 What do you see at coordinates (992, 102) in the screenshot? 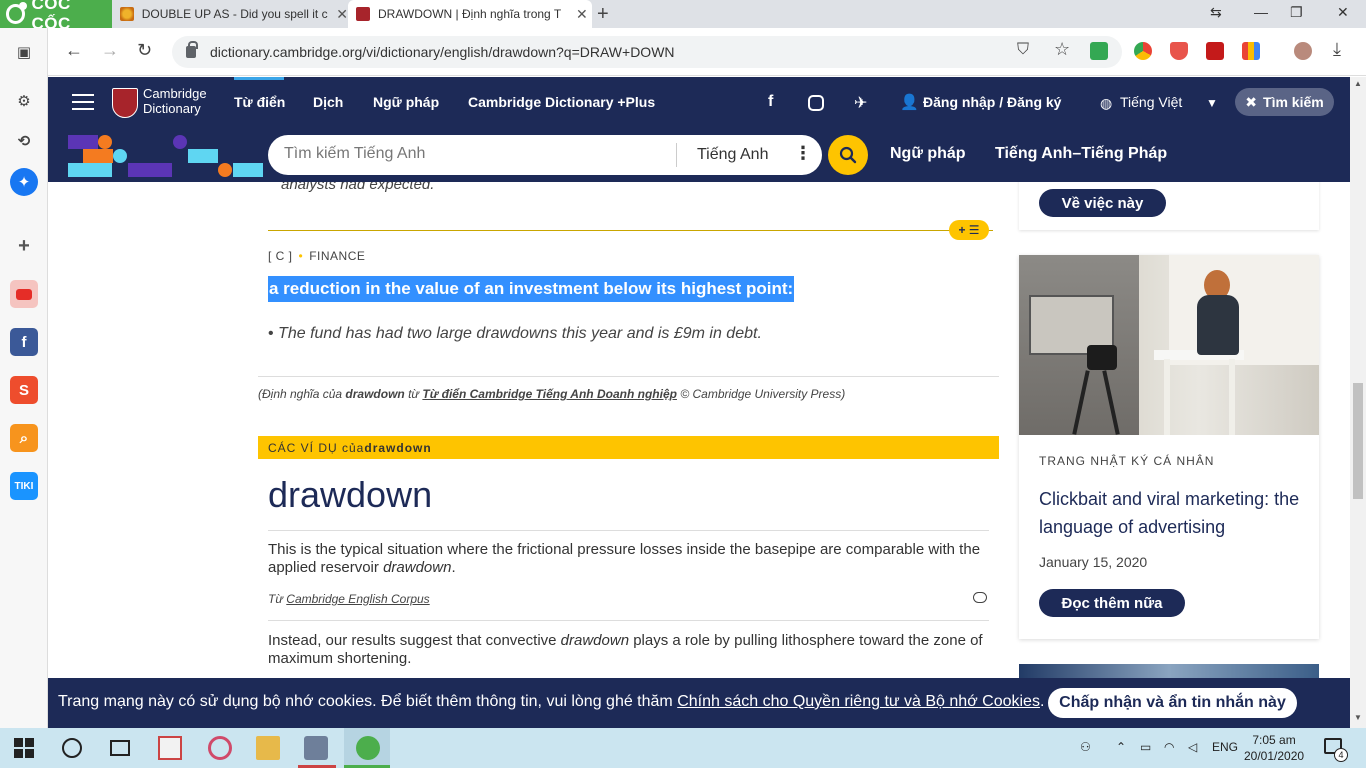
I see `login-link: Đăng nhập / Đăng ký` at bounding box center [992, 102].